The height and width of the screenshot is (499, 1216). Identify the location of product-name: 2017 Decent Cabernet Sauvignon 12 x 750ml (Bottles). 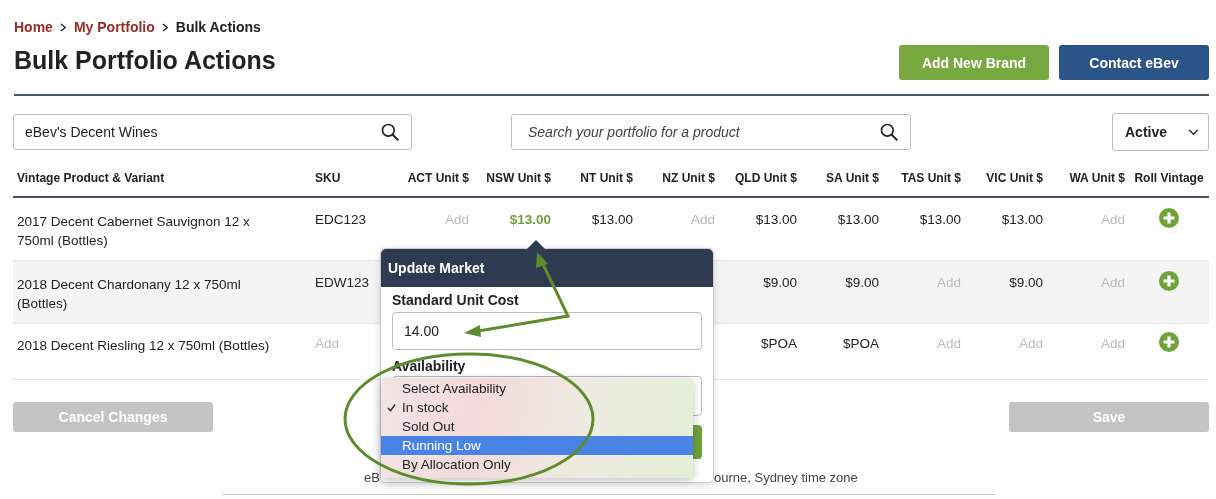
(133, 231).